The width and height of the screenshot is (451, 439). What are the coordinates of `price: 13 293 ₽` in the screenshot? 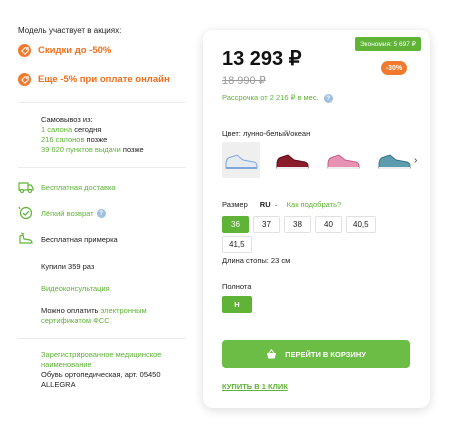 It's located at (262, 59).